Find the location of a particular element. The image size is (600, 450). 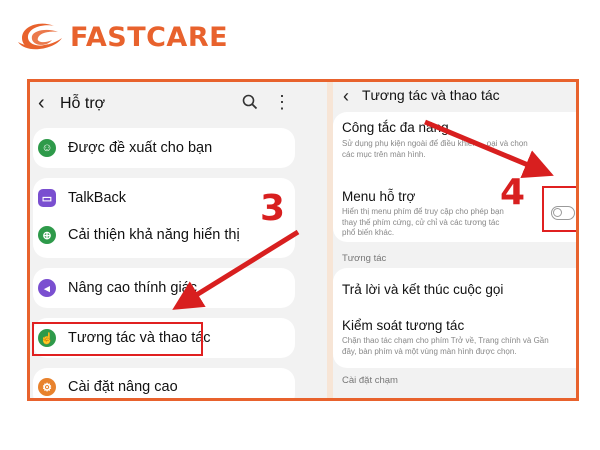

fastcare-logo: FASTCARE is located at coordinates (123, 37).